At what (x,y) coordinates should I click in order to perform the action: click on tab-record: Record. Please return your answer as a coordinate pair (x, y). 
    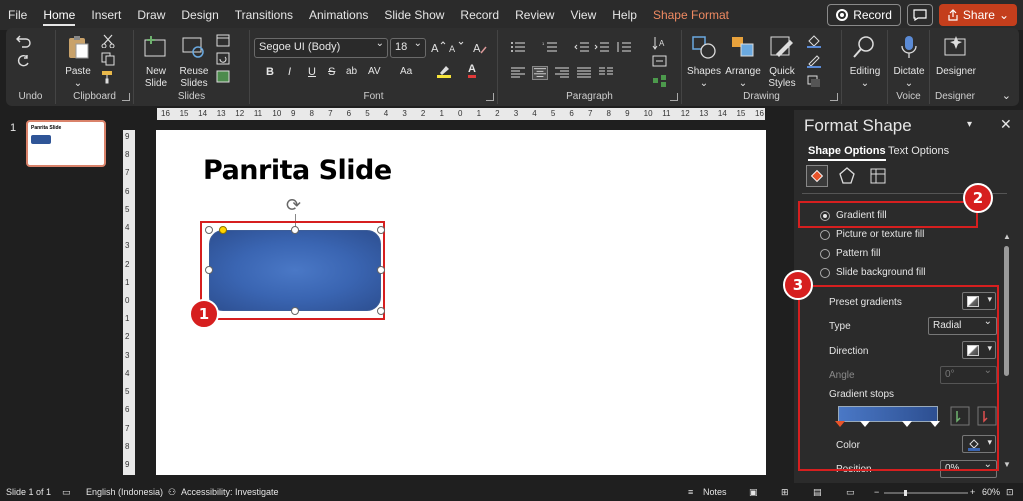
    Looking at the image, I should click on (479, 15).